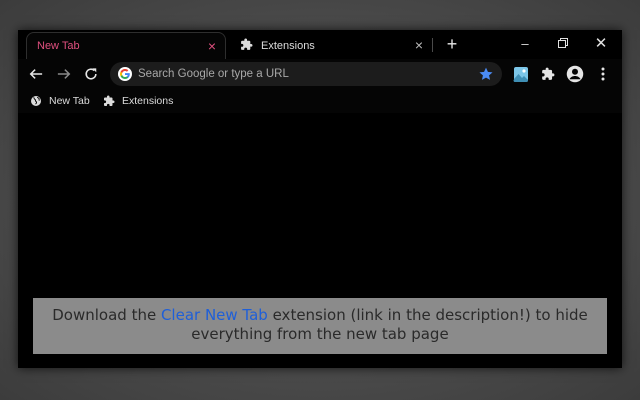  Describe the element at coordinates (36, 101) in the screenshot. I see `globe-icon` at that location.